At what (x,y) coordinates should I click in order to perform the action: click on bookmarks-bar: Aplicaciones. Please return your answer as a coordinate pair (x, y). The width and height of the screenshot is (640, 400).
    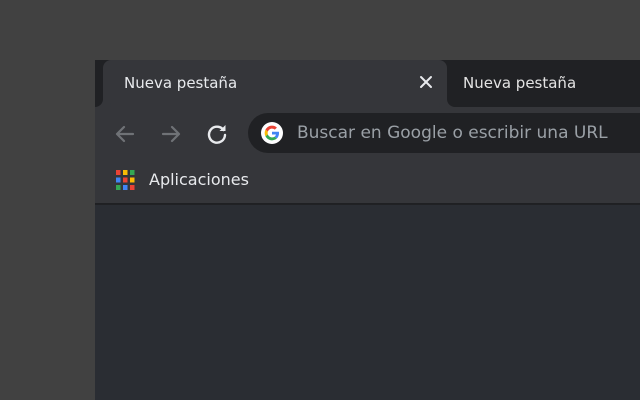
    Looking at the image, I should click on (367, 182).